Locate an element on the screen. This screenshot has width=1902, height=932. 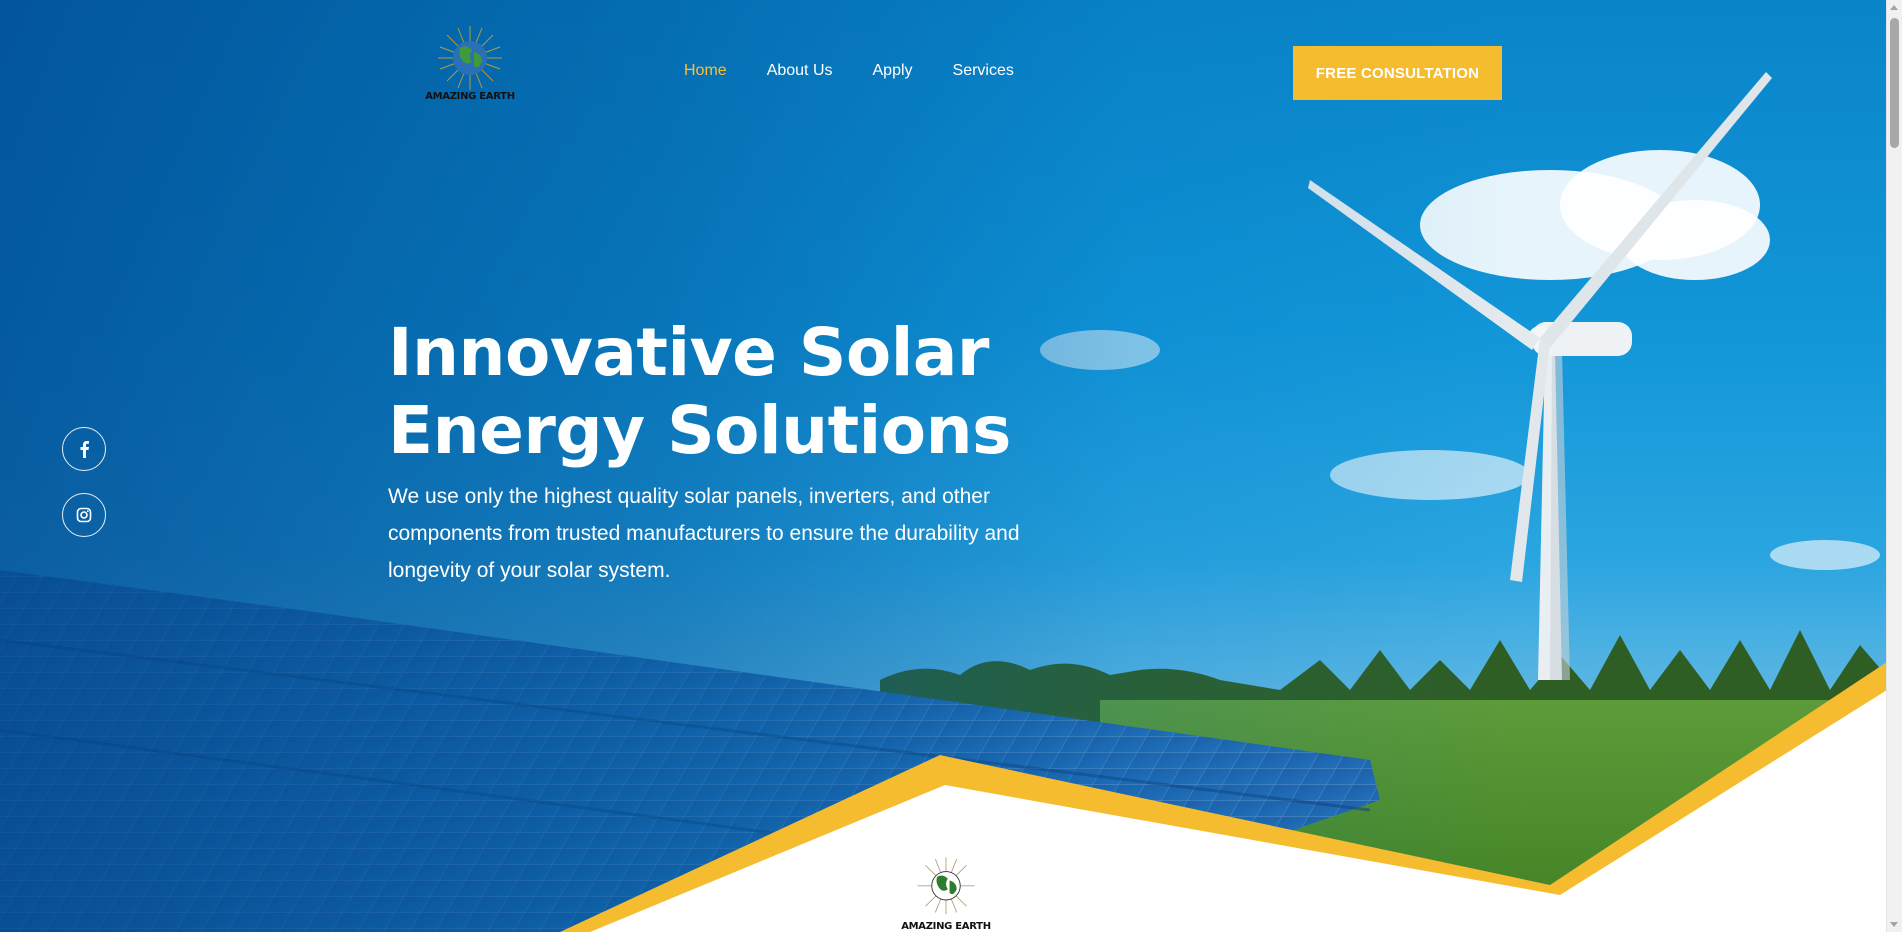
scroll-down-arrow-icon is located at coordinates (1894, 924).